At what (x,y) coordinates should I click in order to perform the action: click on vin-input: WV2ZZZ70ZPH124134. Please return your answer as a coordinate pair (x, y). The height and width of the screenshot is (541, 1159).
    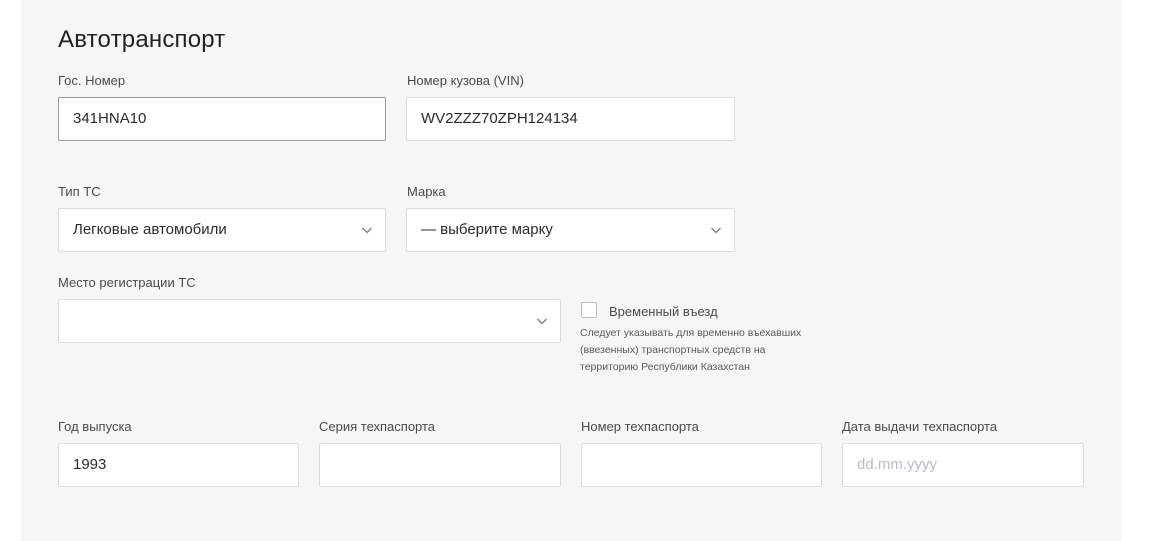
    Looking at the image, I should click on (570, 119).